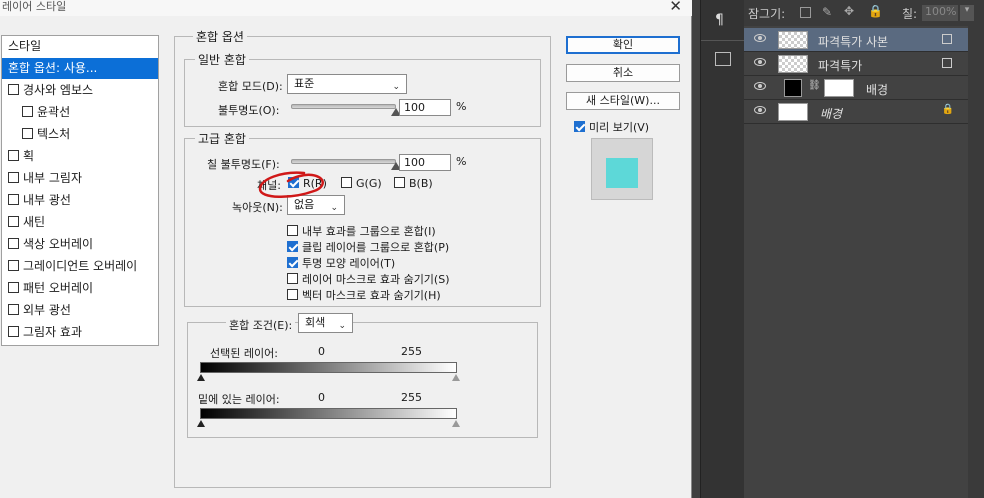  What do you see at coordinates (839, 88) in the screenshot?
I see `mask-thumbnail` at bounding box center [839, 88].